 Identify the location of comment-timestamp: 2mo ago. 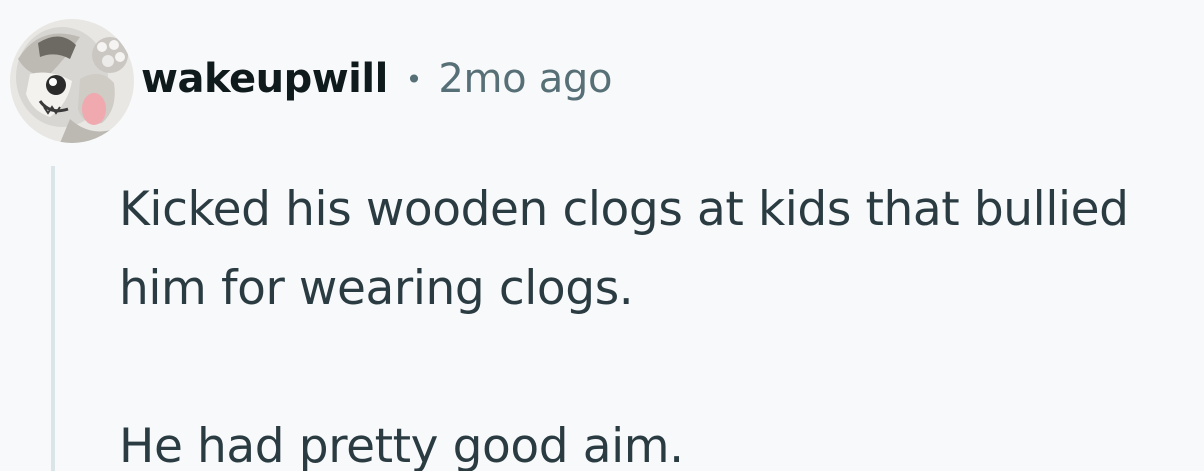
(525, 79).